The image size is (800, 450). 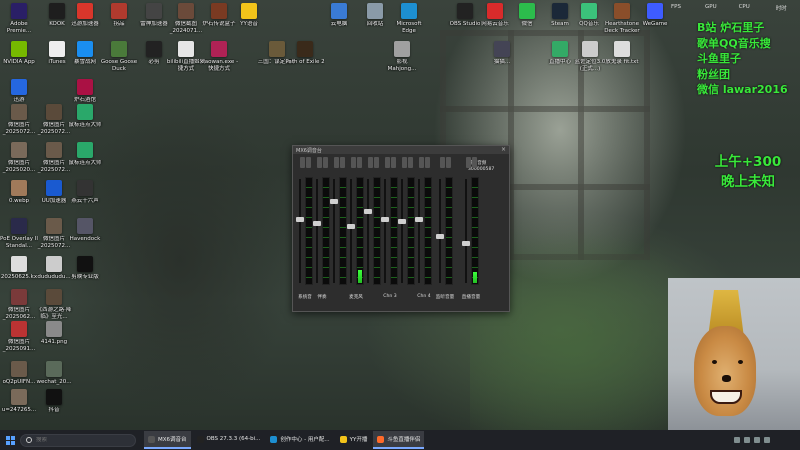 What do you see at coordinates (375, 20) in the screenshot?
I see `desktop-icon: 回收站` at bounding box center [375, 20].